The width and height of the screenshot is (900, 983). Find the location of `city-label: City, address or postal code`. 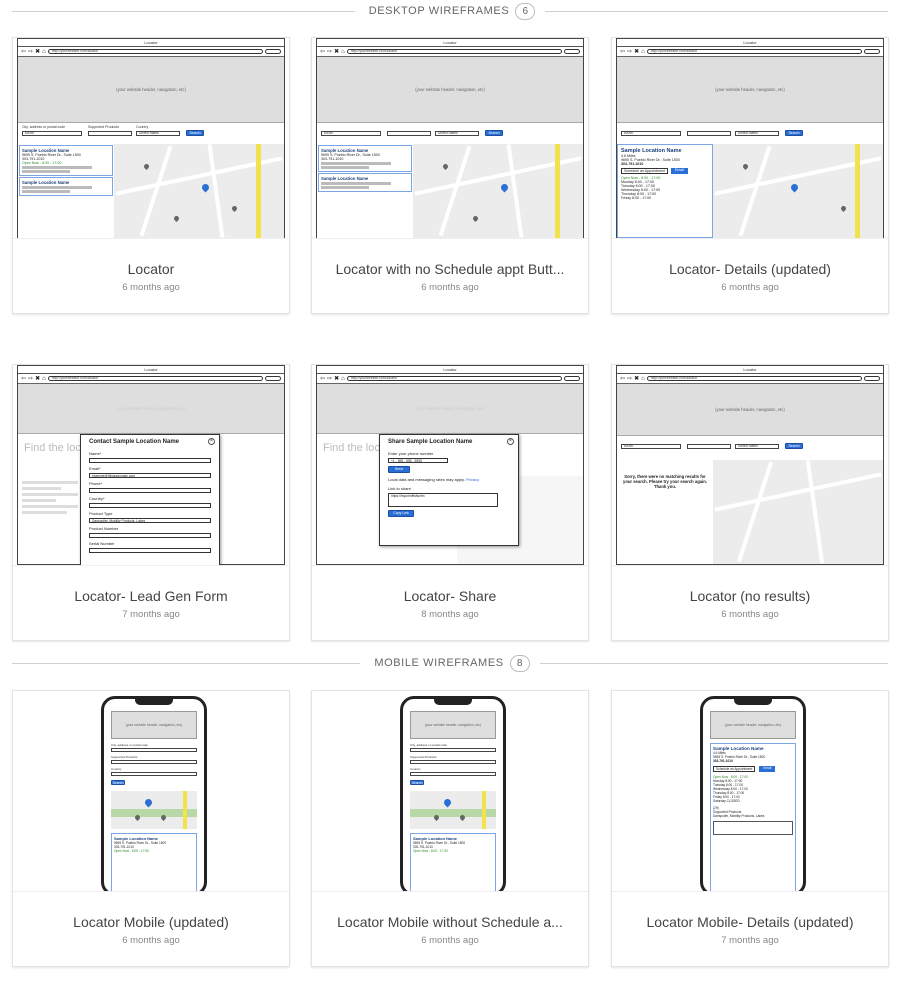

city-label: City, address or postal code is located at coordinates (129, 745).